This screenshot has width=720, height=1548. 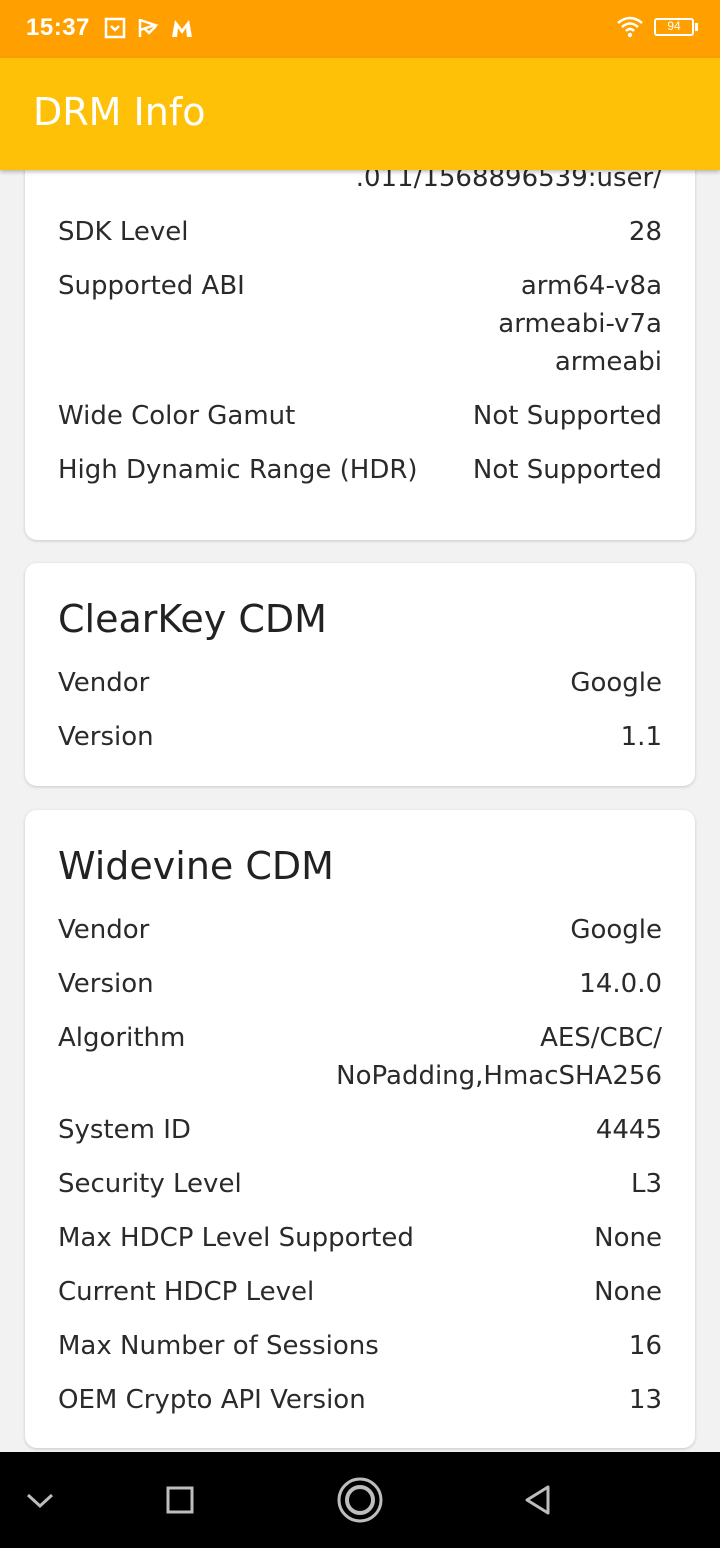 I want to click on home-circle-icon, so click(x=360, y=1500).